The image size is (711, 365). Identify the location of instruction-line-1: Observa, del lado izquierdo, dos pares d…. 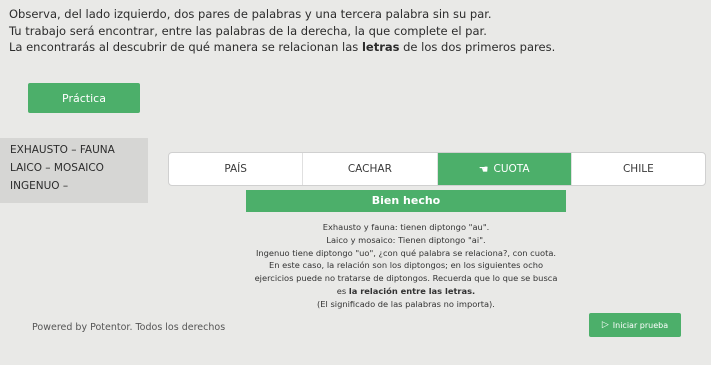
(250, 14).